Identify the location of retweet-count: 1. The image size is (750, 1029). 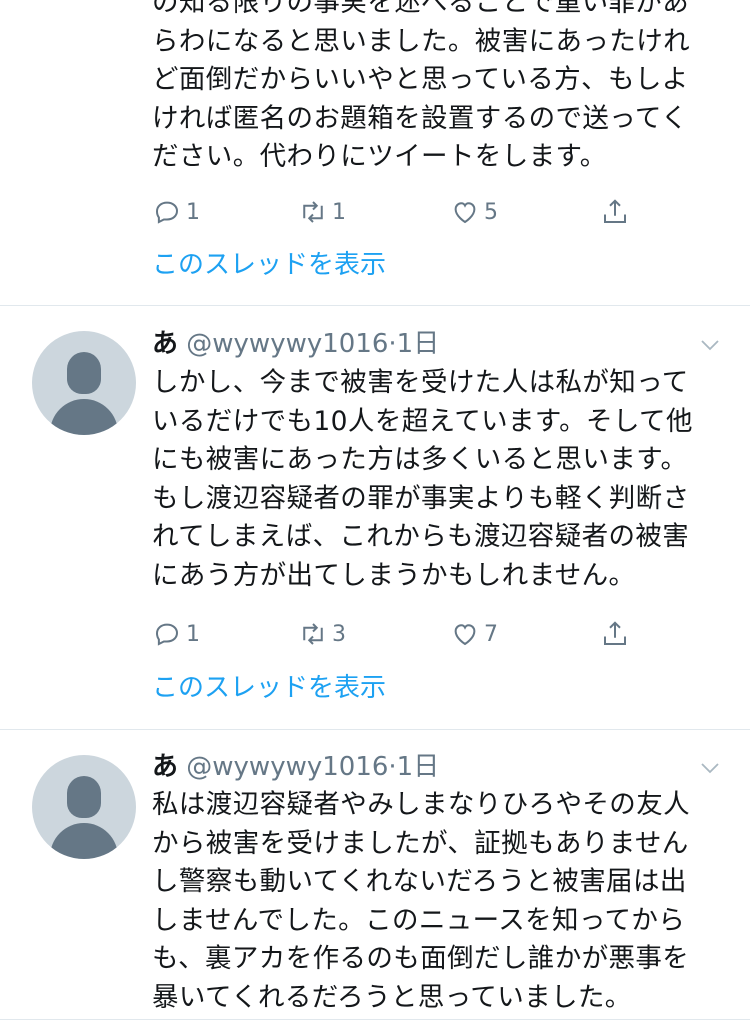
(339, 212).